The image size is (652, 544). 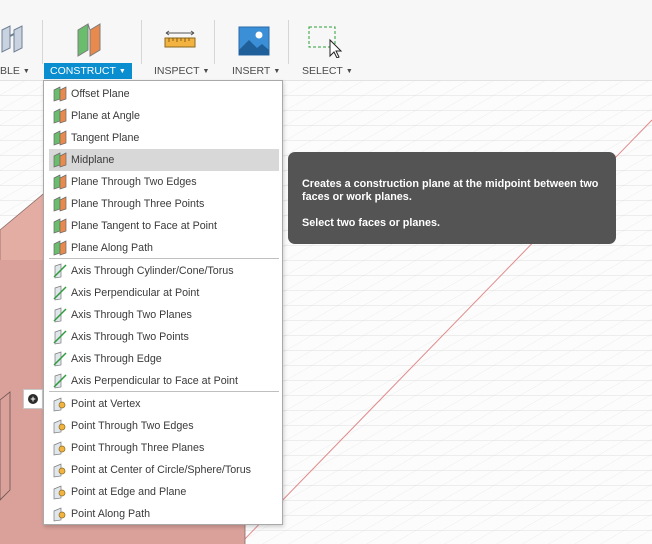 I want to click on toolbar-group-construct: CONSTRUCT ▼, so click(x=90, y=40).